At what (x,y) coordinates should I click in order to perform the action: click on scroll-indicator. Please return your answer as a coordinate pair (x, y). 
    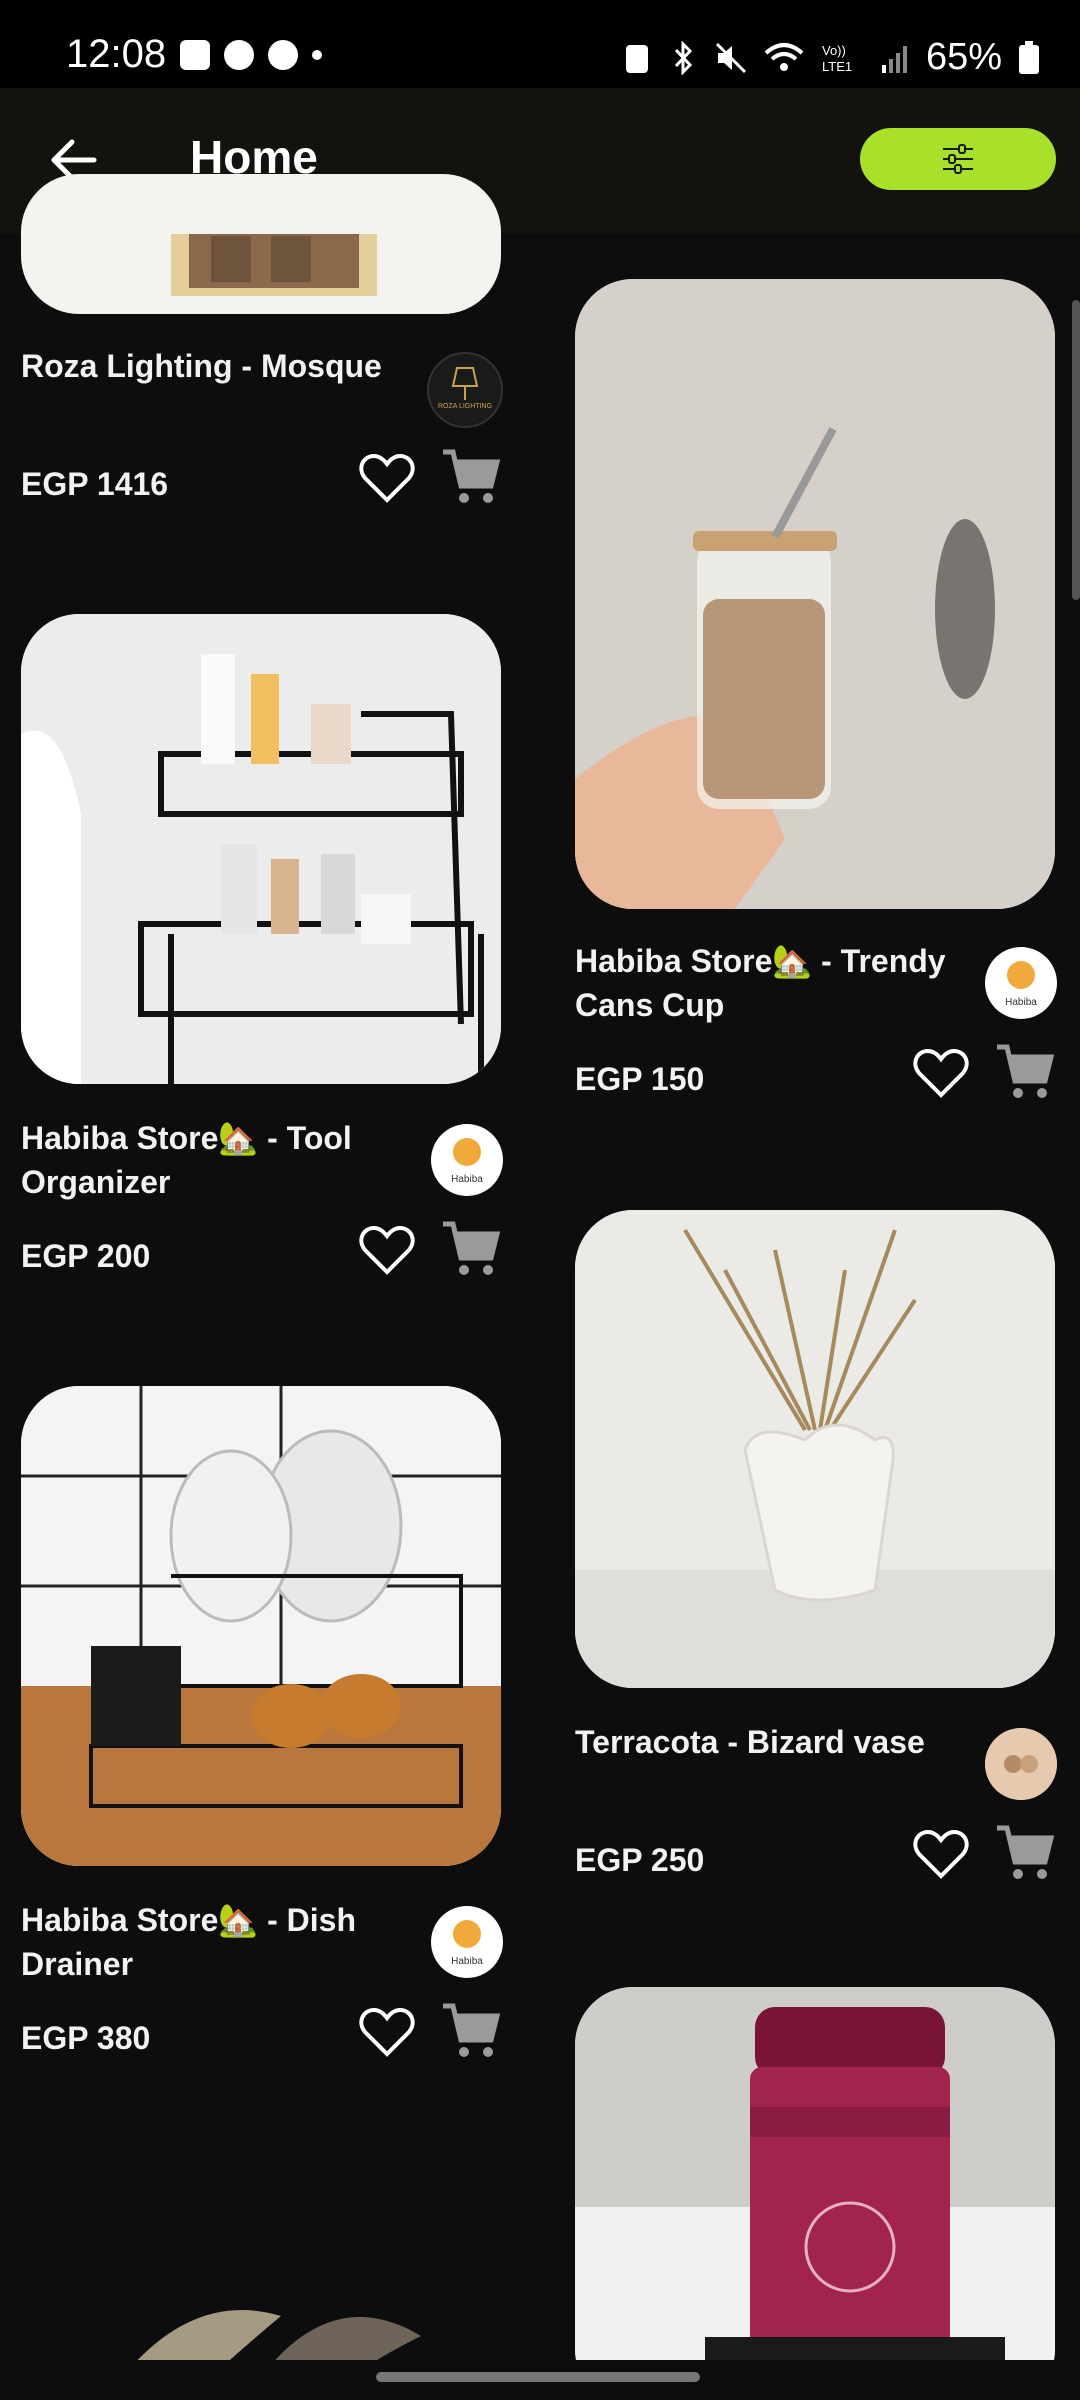
    Looking at the image, I should click on (1076, 450).